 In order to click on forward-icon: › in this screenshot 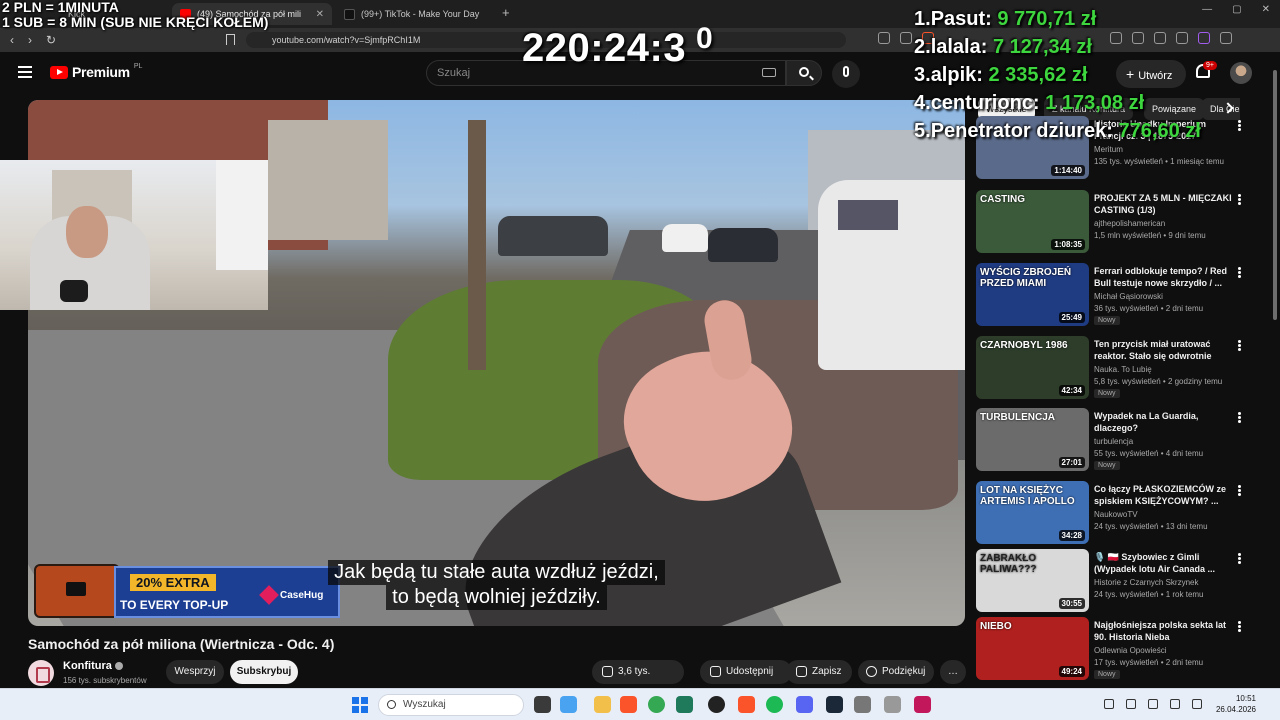, I will do `click(30, 40)`.